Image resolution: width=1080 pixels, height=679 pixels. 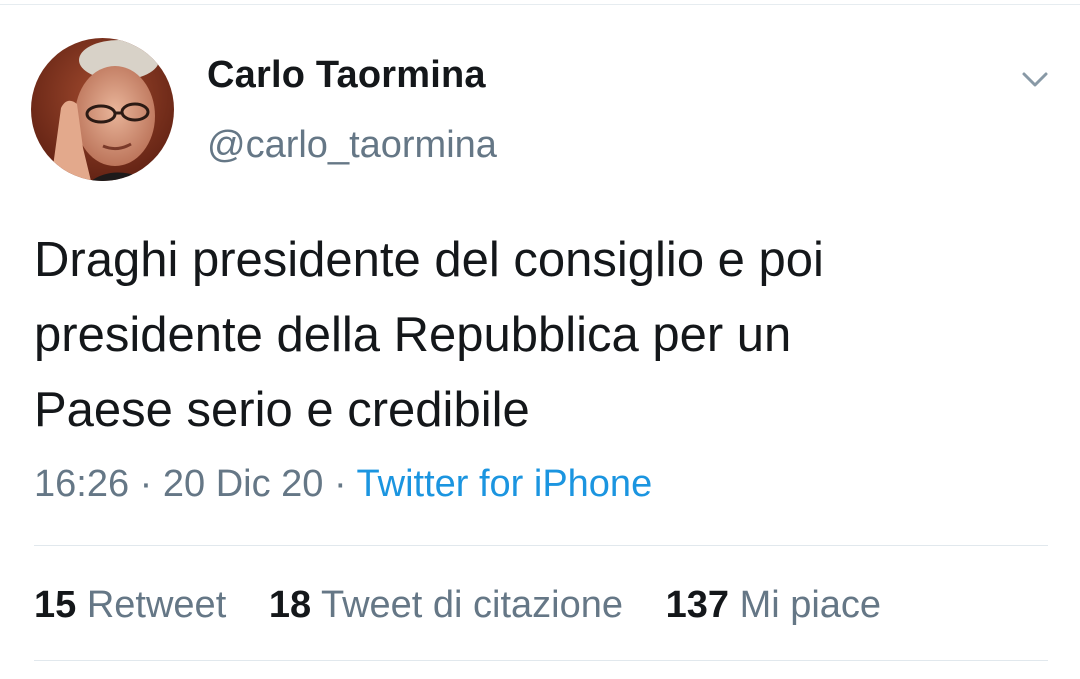 I want to click on tweet-date: 20 Dic 20, so click(x=243, y=484).